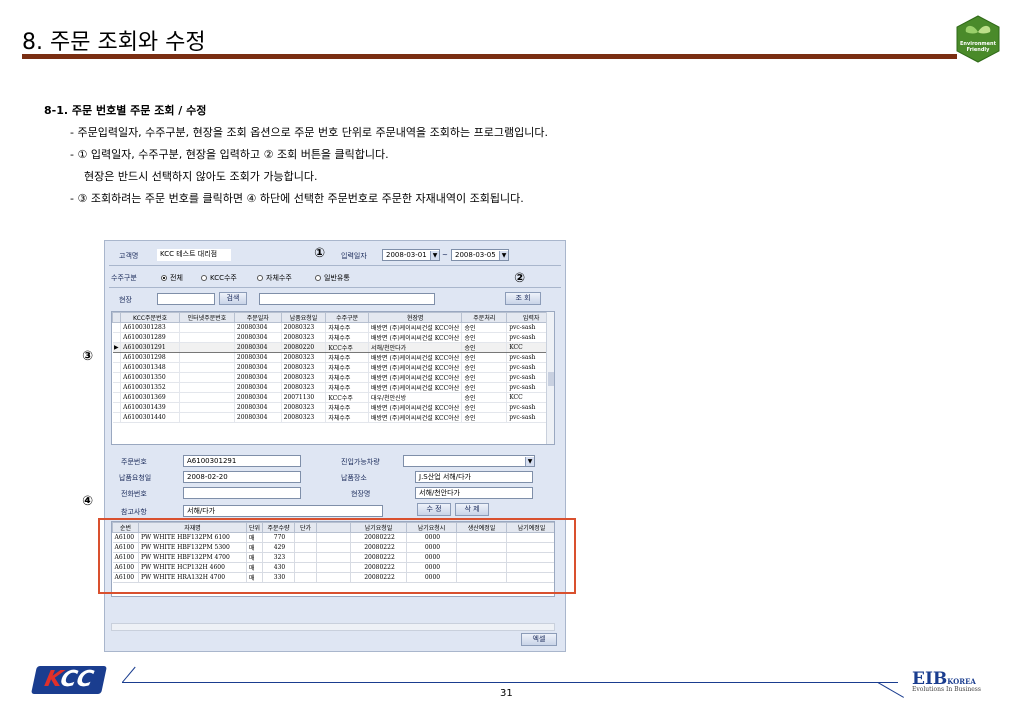 The width and height of the screenshot is (1023, 708). What do you see at coordinates (172, 278) in the screenshot?
I see `radio-all: 전체` at bounding box center [172, 278].